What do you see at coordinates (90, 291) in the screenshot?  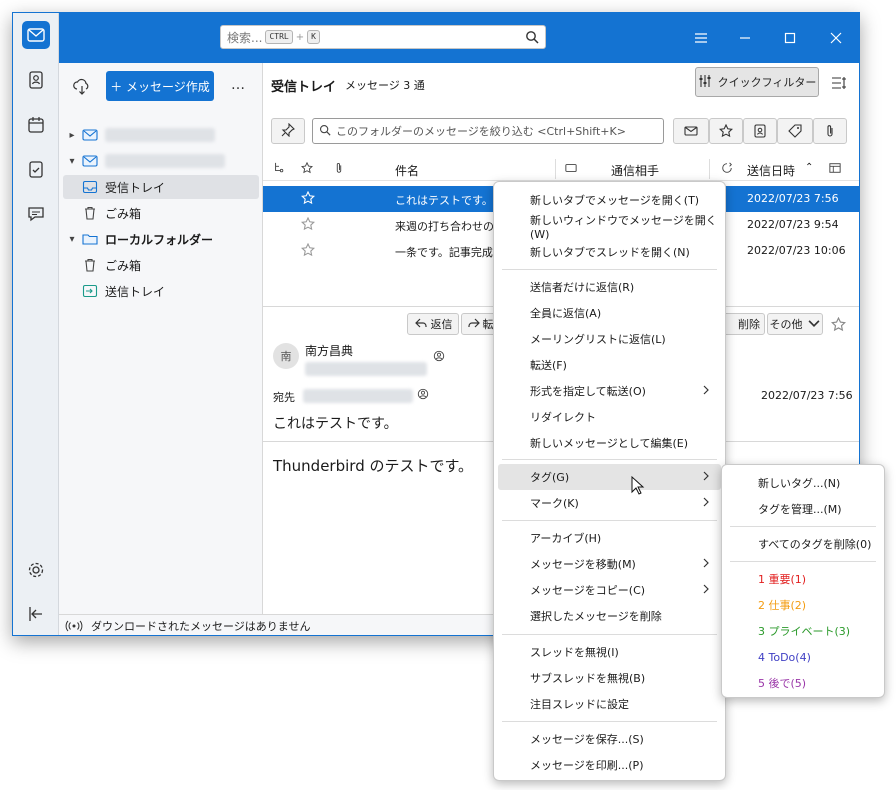 I see `outbox-icon` at bounding box center [90, 291].